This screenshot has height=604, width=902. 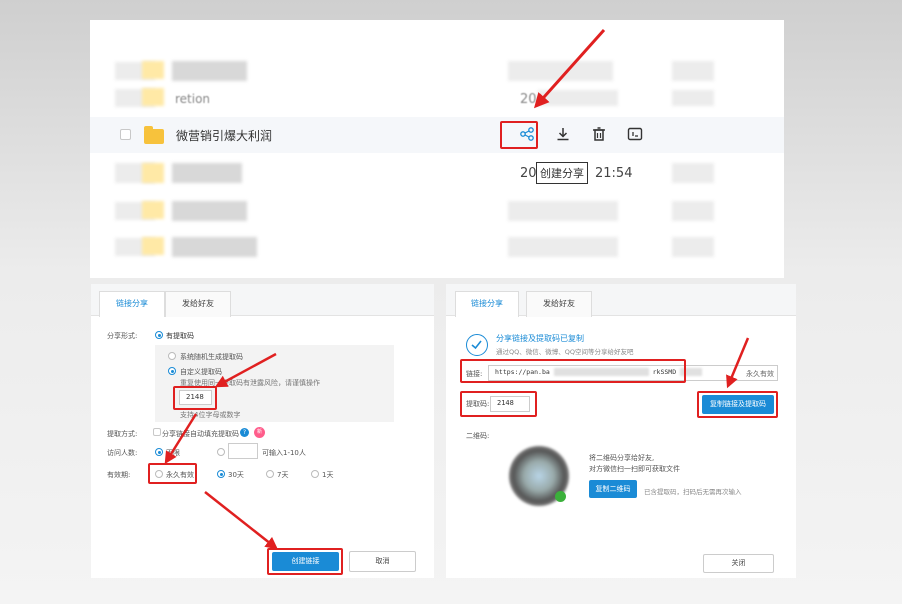 I want to click on help-icon: ?, so click(x=244, y=432).